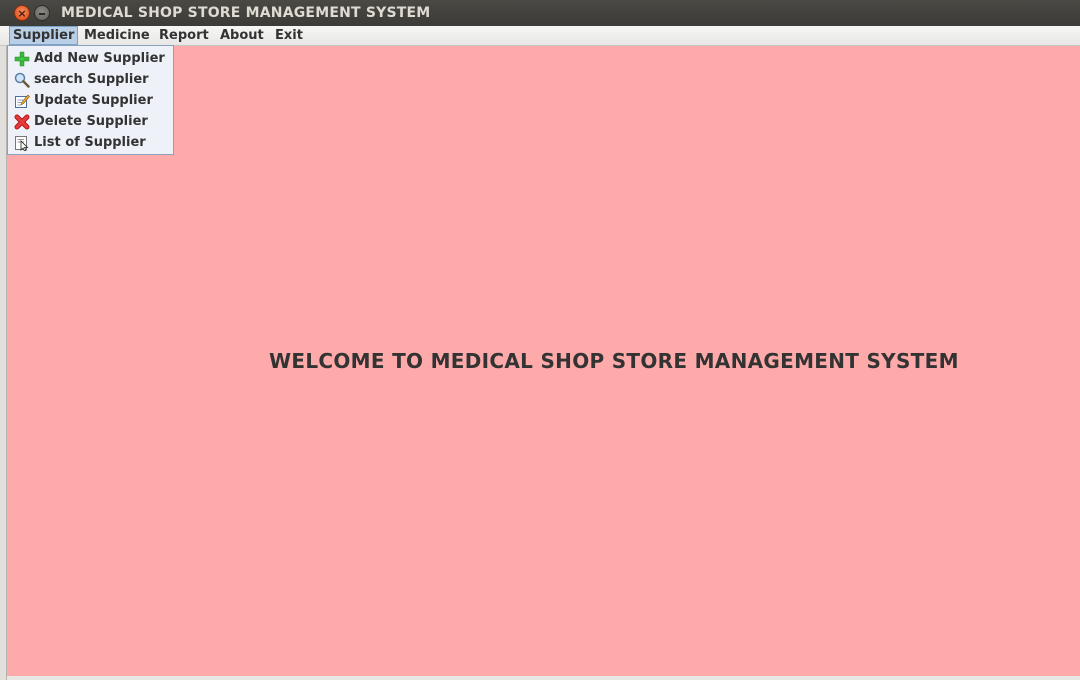  I want to click on menu-item-label: List of Supplier, so click(90, 142).